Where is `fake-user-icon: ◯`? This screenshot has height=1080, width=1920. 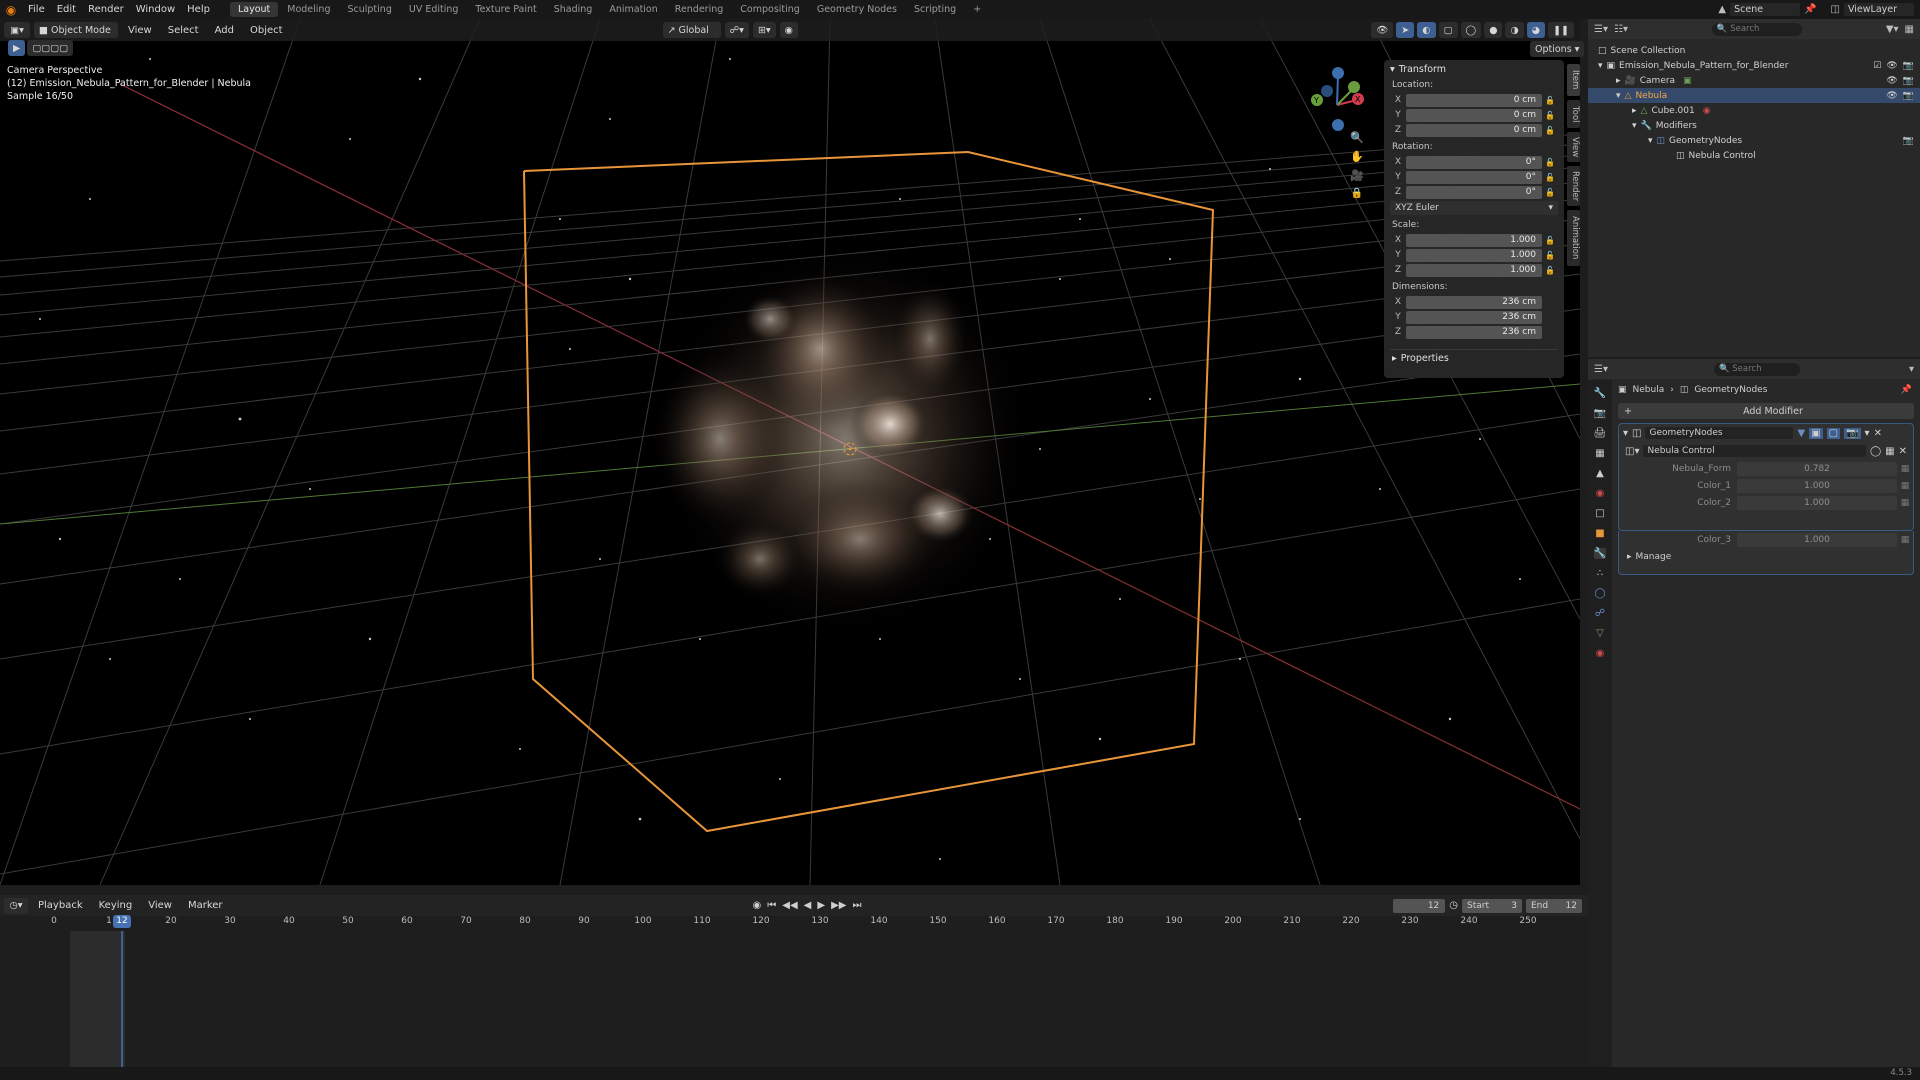 fake-user-icon: ◯ is located at coordinates (1875, 451).